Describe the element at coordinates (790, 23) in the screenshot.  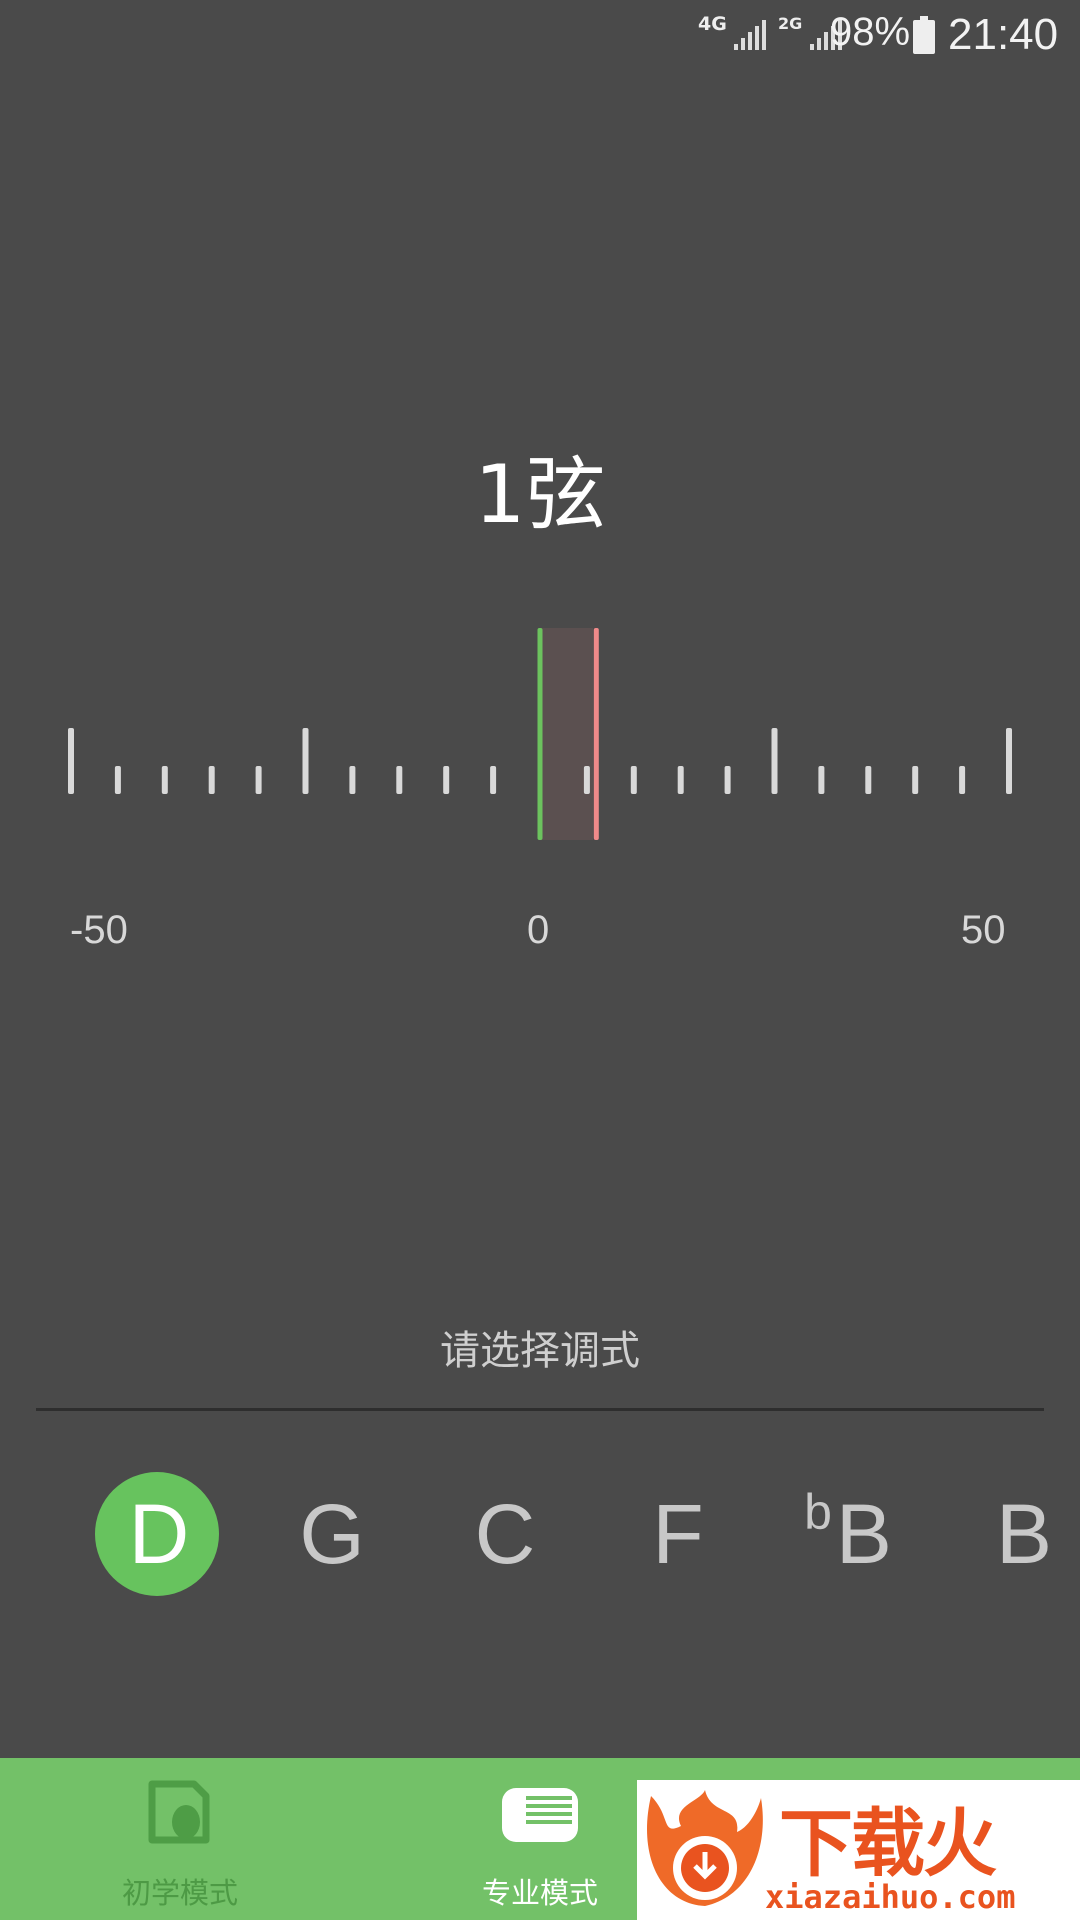
I see `network-type-2g: 2G` at that location.